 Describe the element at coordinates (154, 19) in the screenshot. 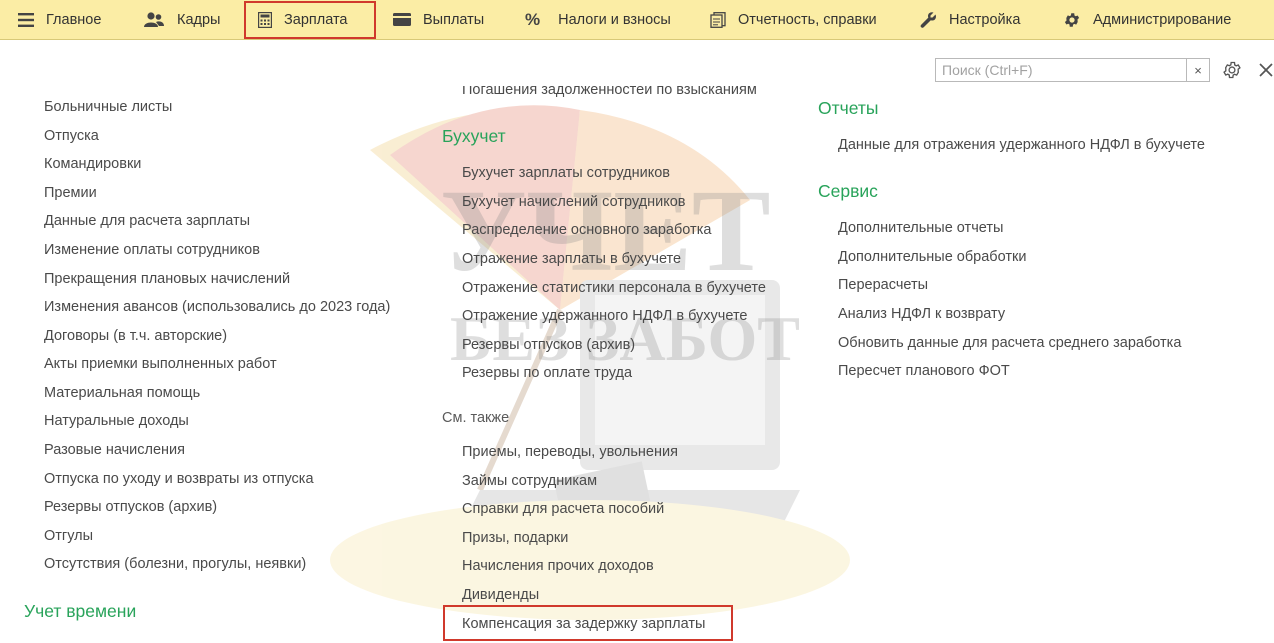

I see `people-icon` at that location.